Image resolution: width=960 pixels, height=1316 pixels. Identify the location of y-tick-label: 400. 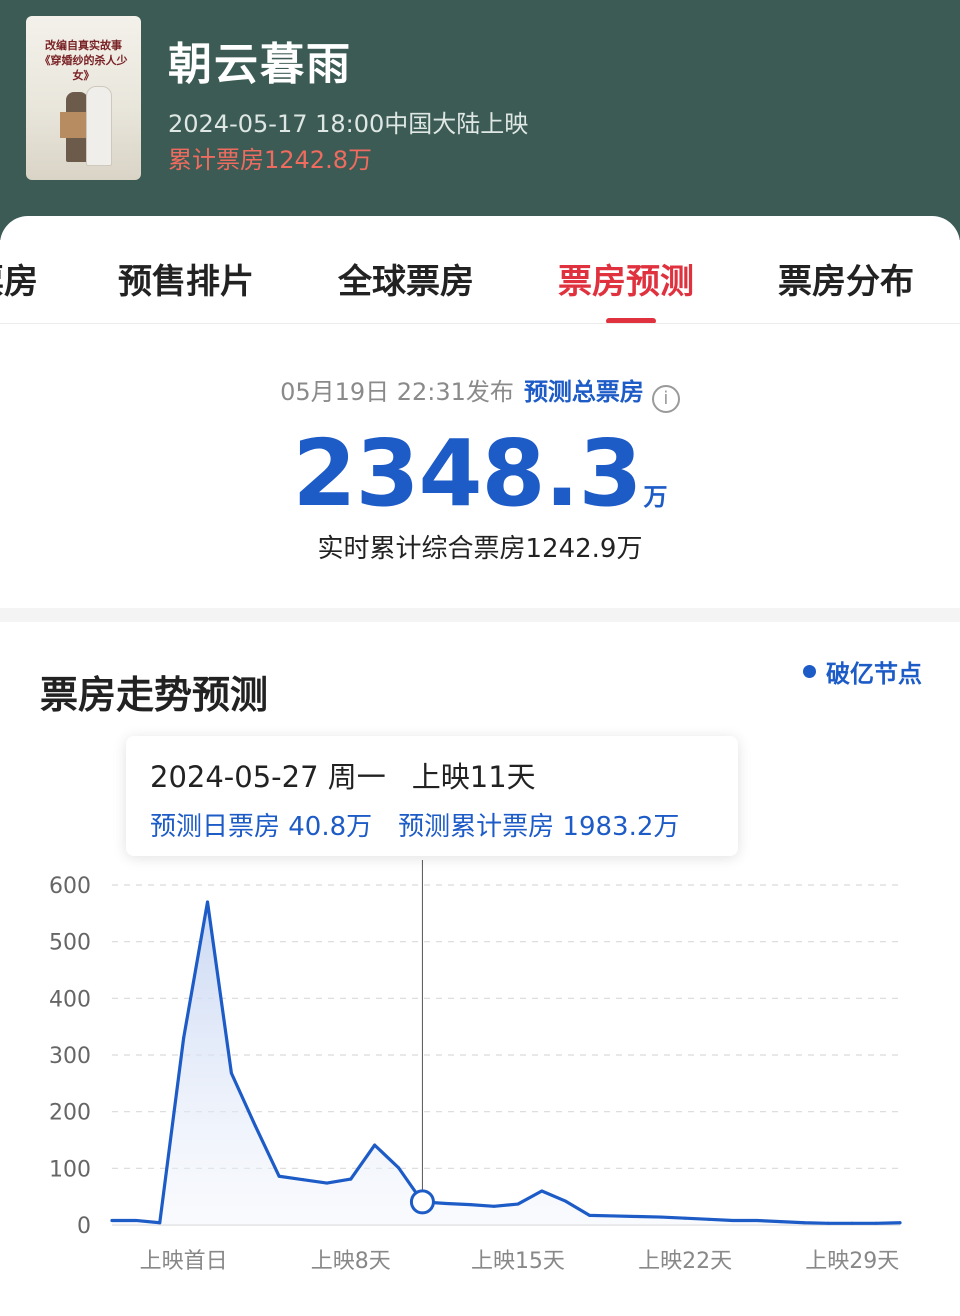
(70, 999).